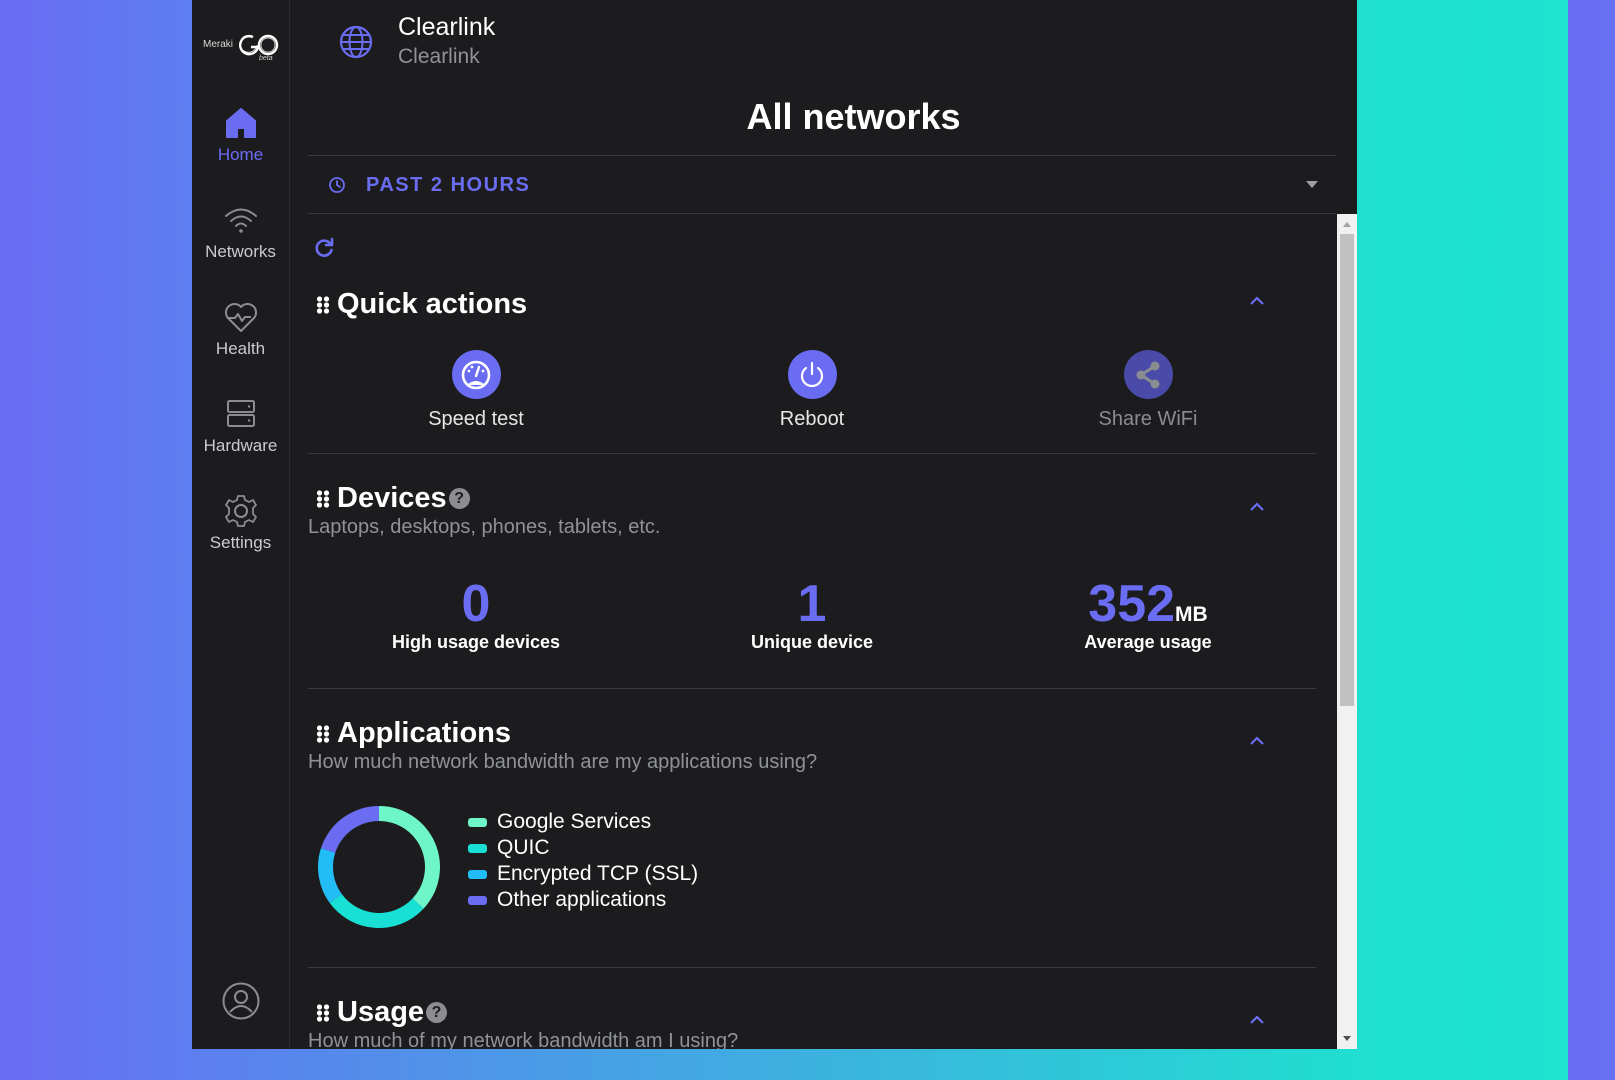 The height and width of the screenshot is (1080, 1615). Describe the element at coordinates (574, 821) in the screenshot. I see `legend-label: Google Services` at that location.